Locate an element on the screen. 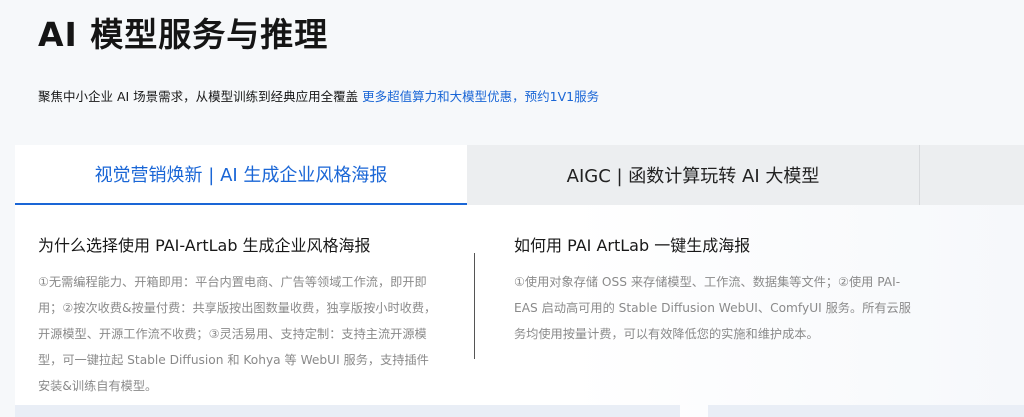 This screenshot has width=1024, height=417. next-card-right-edge is located at coordinates (866, 411).